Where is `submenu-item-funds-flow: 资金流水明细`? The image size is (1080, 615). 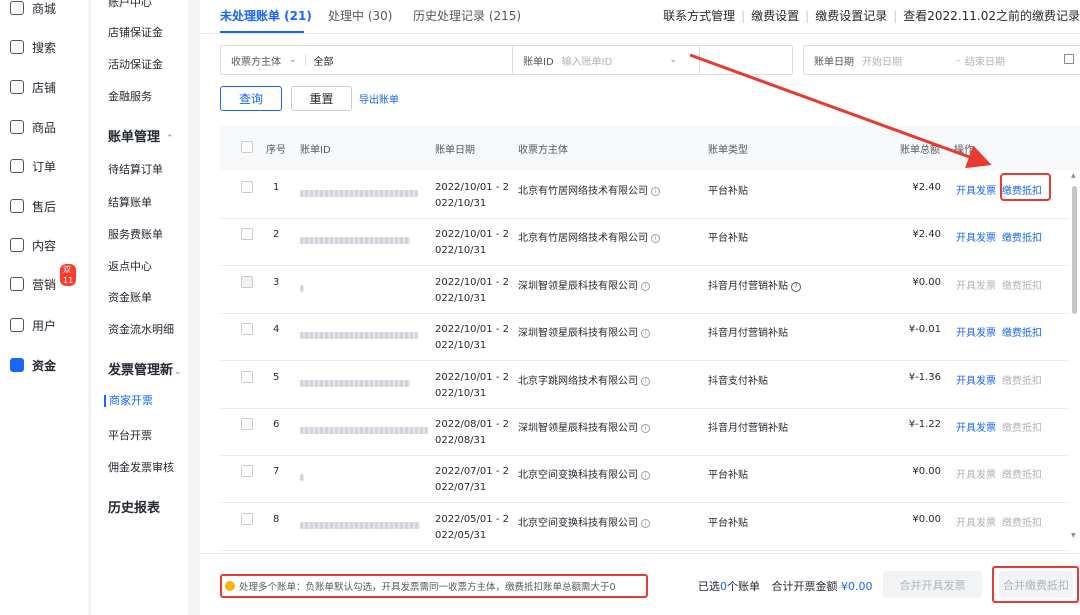
submenu-item-funds-flow: 资金流水明细 is located at coordinates (141, 329).